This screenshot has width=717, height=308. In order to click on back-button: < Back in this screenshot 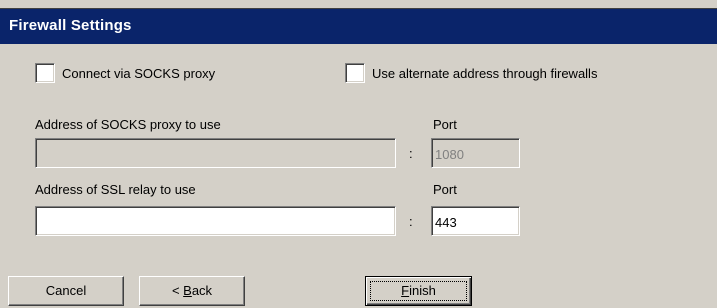, I will do `click(192, 291)`.